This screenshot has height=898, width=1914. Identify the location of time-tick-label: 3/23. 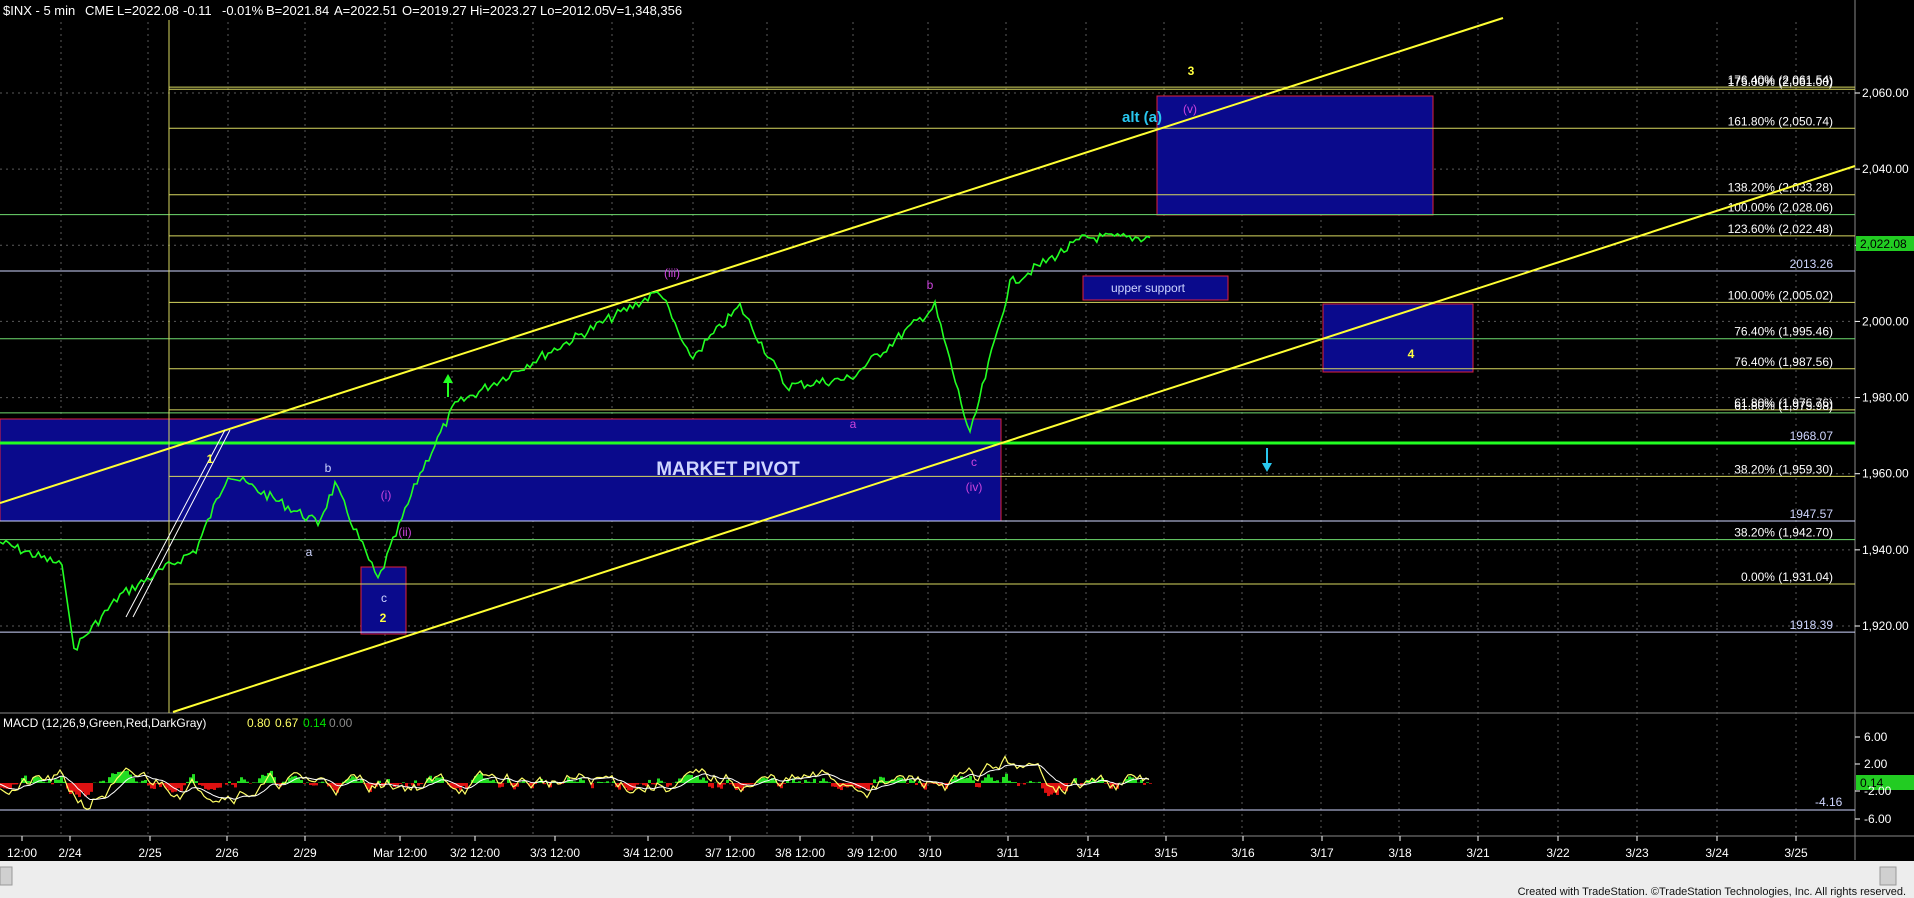
(1637, 853).